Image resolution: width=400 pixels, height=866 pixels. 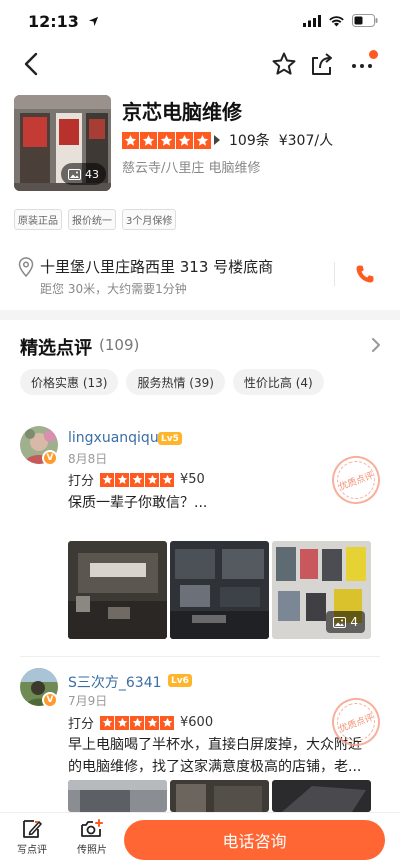 I want to click on review-price: ¥600, so click(x=197, y=722).